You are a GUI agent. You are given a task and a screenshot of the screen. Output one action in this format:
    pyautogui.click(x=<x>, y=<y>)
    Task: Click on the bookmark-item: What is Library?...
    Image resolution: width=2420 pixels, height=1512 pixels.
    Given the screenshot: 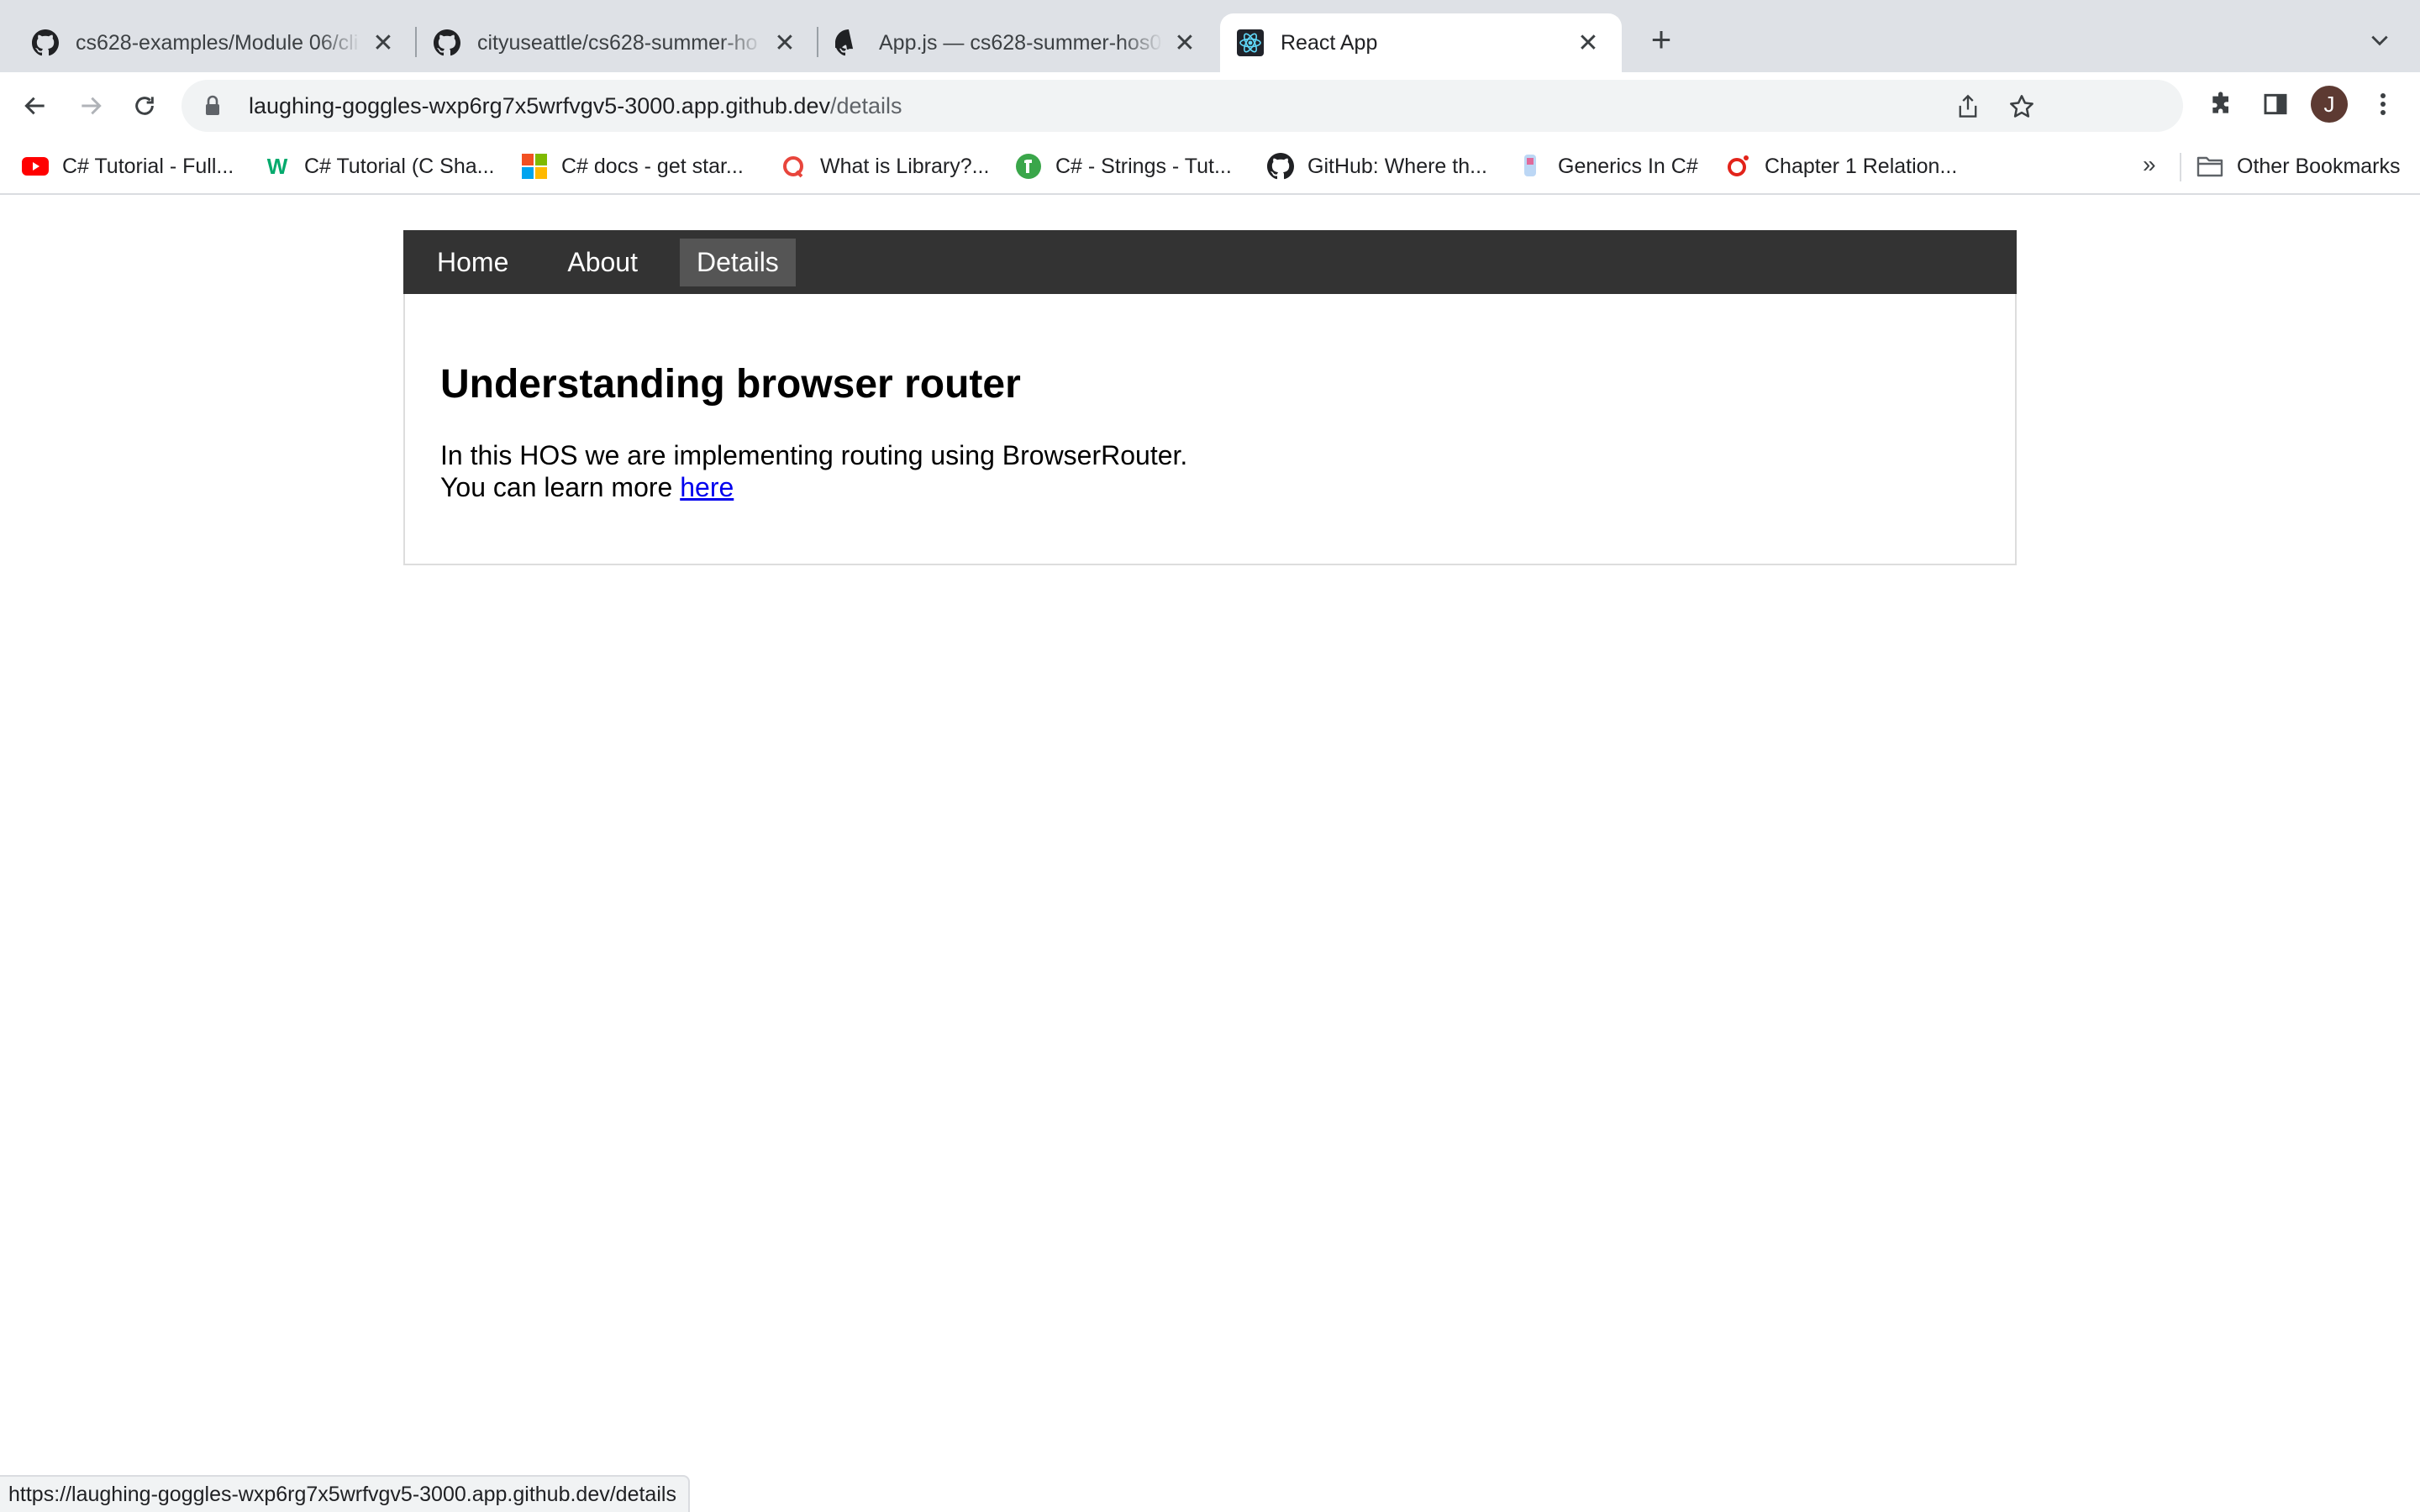 What is the action you would take?
    pyautogui.click(x=884, y=166)
    